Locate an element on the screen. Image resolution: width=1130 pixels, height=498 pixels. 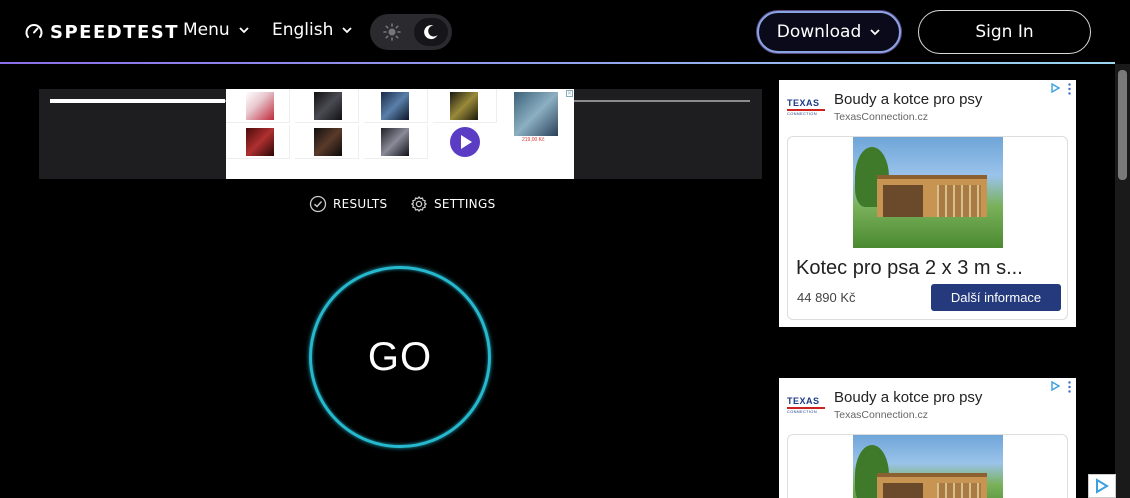
menu-label: Menu is located at coordinates (206, 30).